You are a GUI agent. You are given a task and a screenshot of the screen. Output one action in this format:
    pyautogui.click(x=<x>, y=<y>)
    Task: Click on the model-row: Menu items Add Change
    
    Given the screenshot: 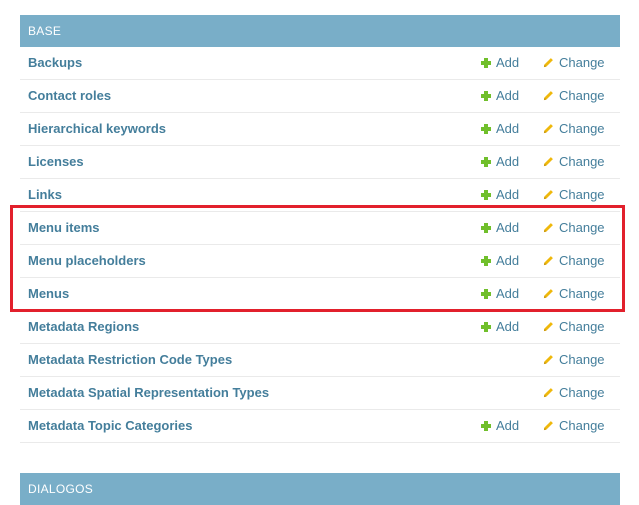 What is the action you would take?
    pyautogui.click(x=320, y=228)
    